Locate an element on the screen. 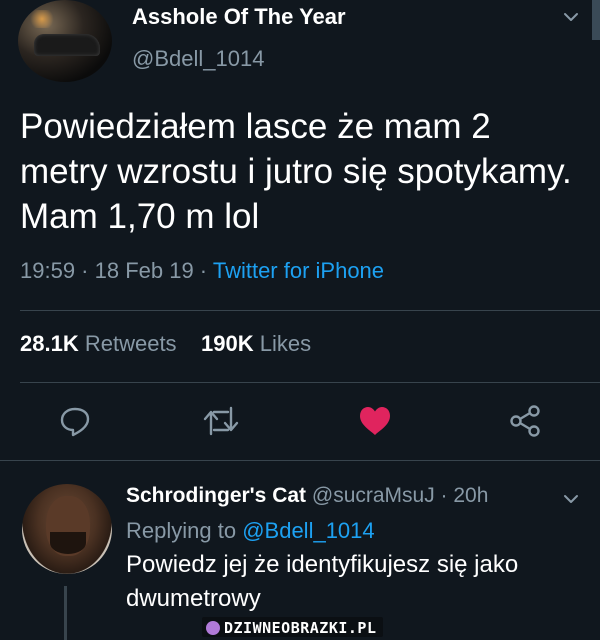 This screenshot has width=600, height=640. watermark-logo-icon is located at coordinates (213, 627).